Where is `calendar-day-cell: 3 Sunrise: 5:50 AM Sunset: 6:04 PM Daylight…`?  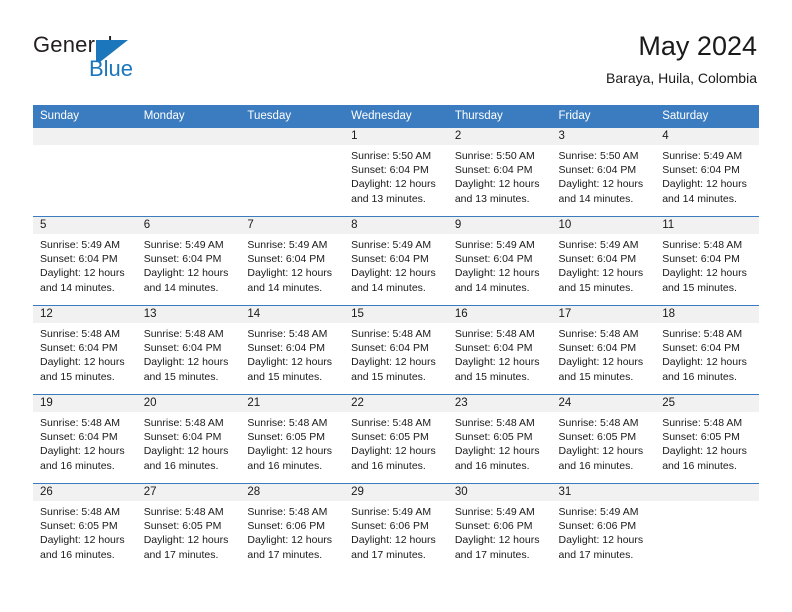
calendar-day-cell: 3 Sunrise: 5:50 AM Sunset: 6:04 PM Daylight… is located at coordinates (603, 172).